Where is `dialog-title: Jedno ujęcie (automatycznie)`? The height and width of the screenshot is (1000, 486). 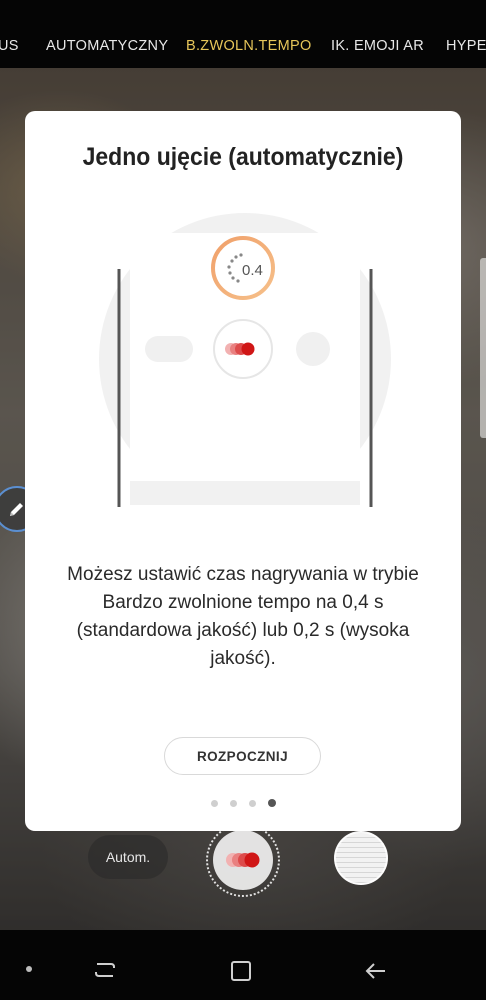
dialog-title: Jedno ujęcie (automatycznie) is located at coordinates (243, 157).